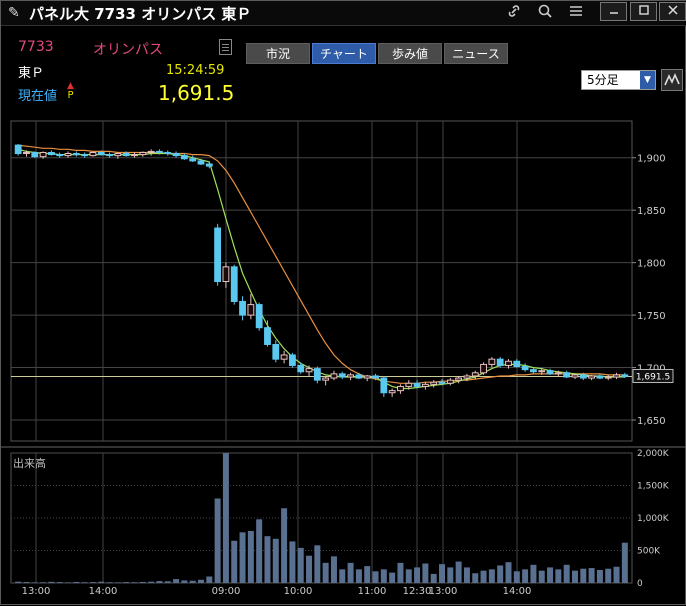  Describe the element at coordinates (651, 316) in the screenshot. I see `price-tick-label: 1,750` at that location.